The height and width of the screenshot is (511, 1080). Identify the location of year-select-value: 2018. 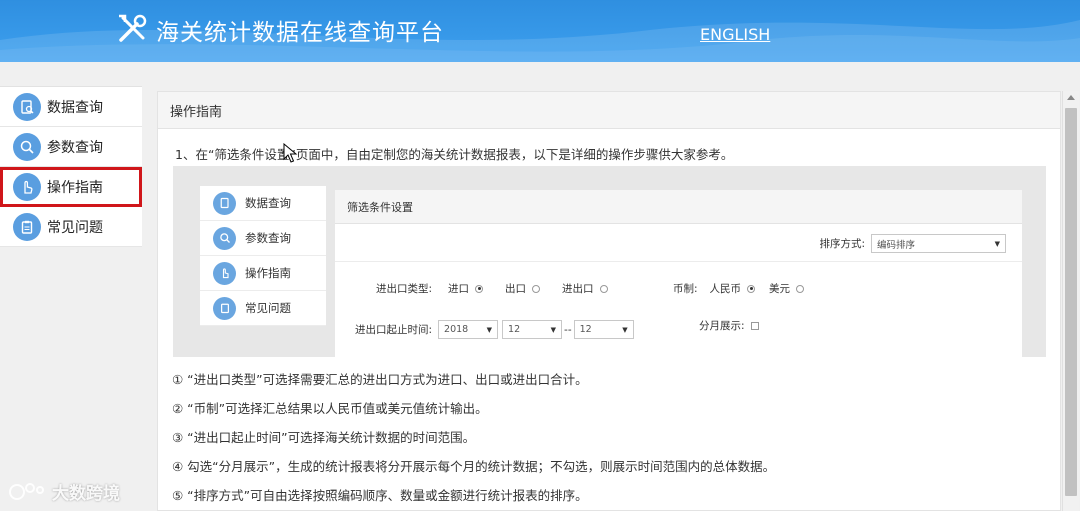
(456, 329).